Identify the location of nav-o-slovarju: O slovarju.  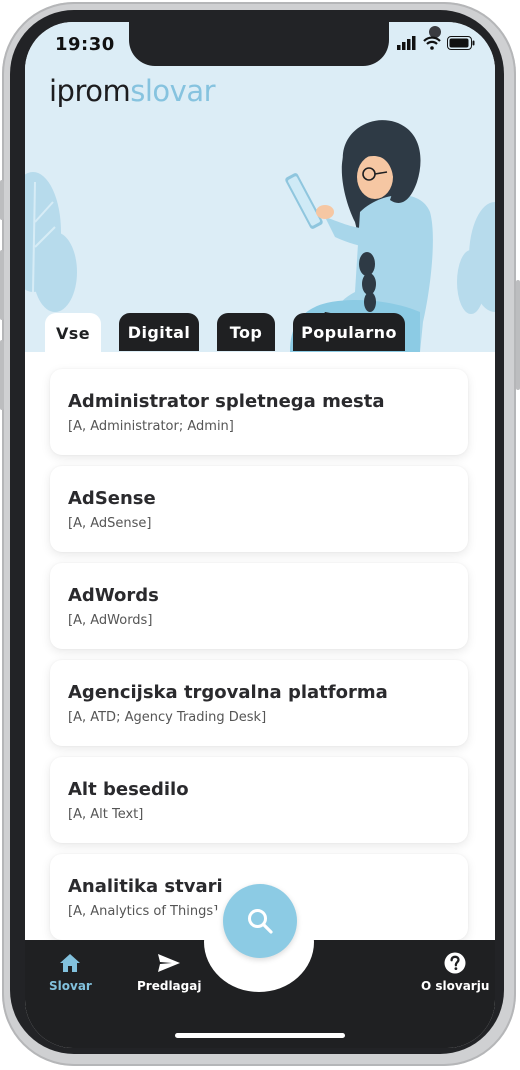
(455, 972).